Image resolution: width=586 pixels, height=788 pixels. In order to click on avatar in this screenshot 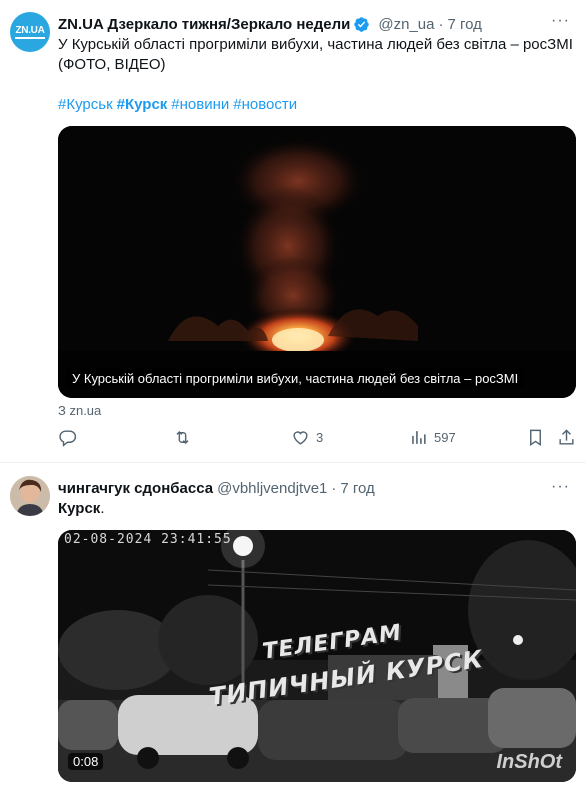, I will do `click(30, 496)`.